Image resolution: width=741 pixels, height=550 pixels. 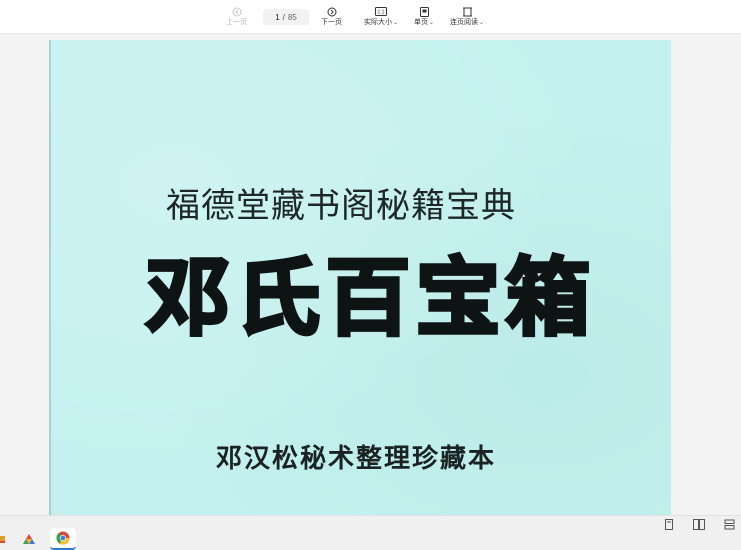 I want to click on browser-app-icon, so click(x=63, y=539).